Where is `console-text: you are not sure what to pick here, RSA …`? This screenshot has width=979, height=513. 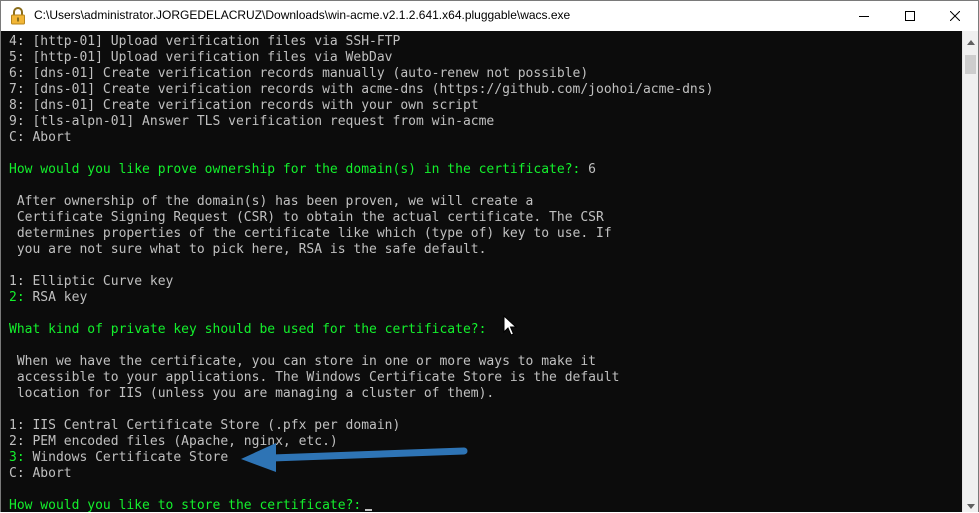
console-text: you are not sure what to pick here, RSA … is located at coordinates (248, 249).